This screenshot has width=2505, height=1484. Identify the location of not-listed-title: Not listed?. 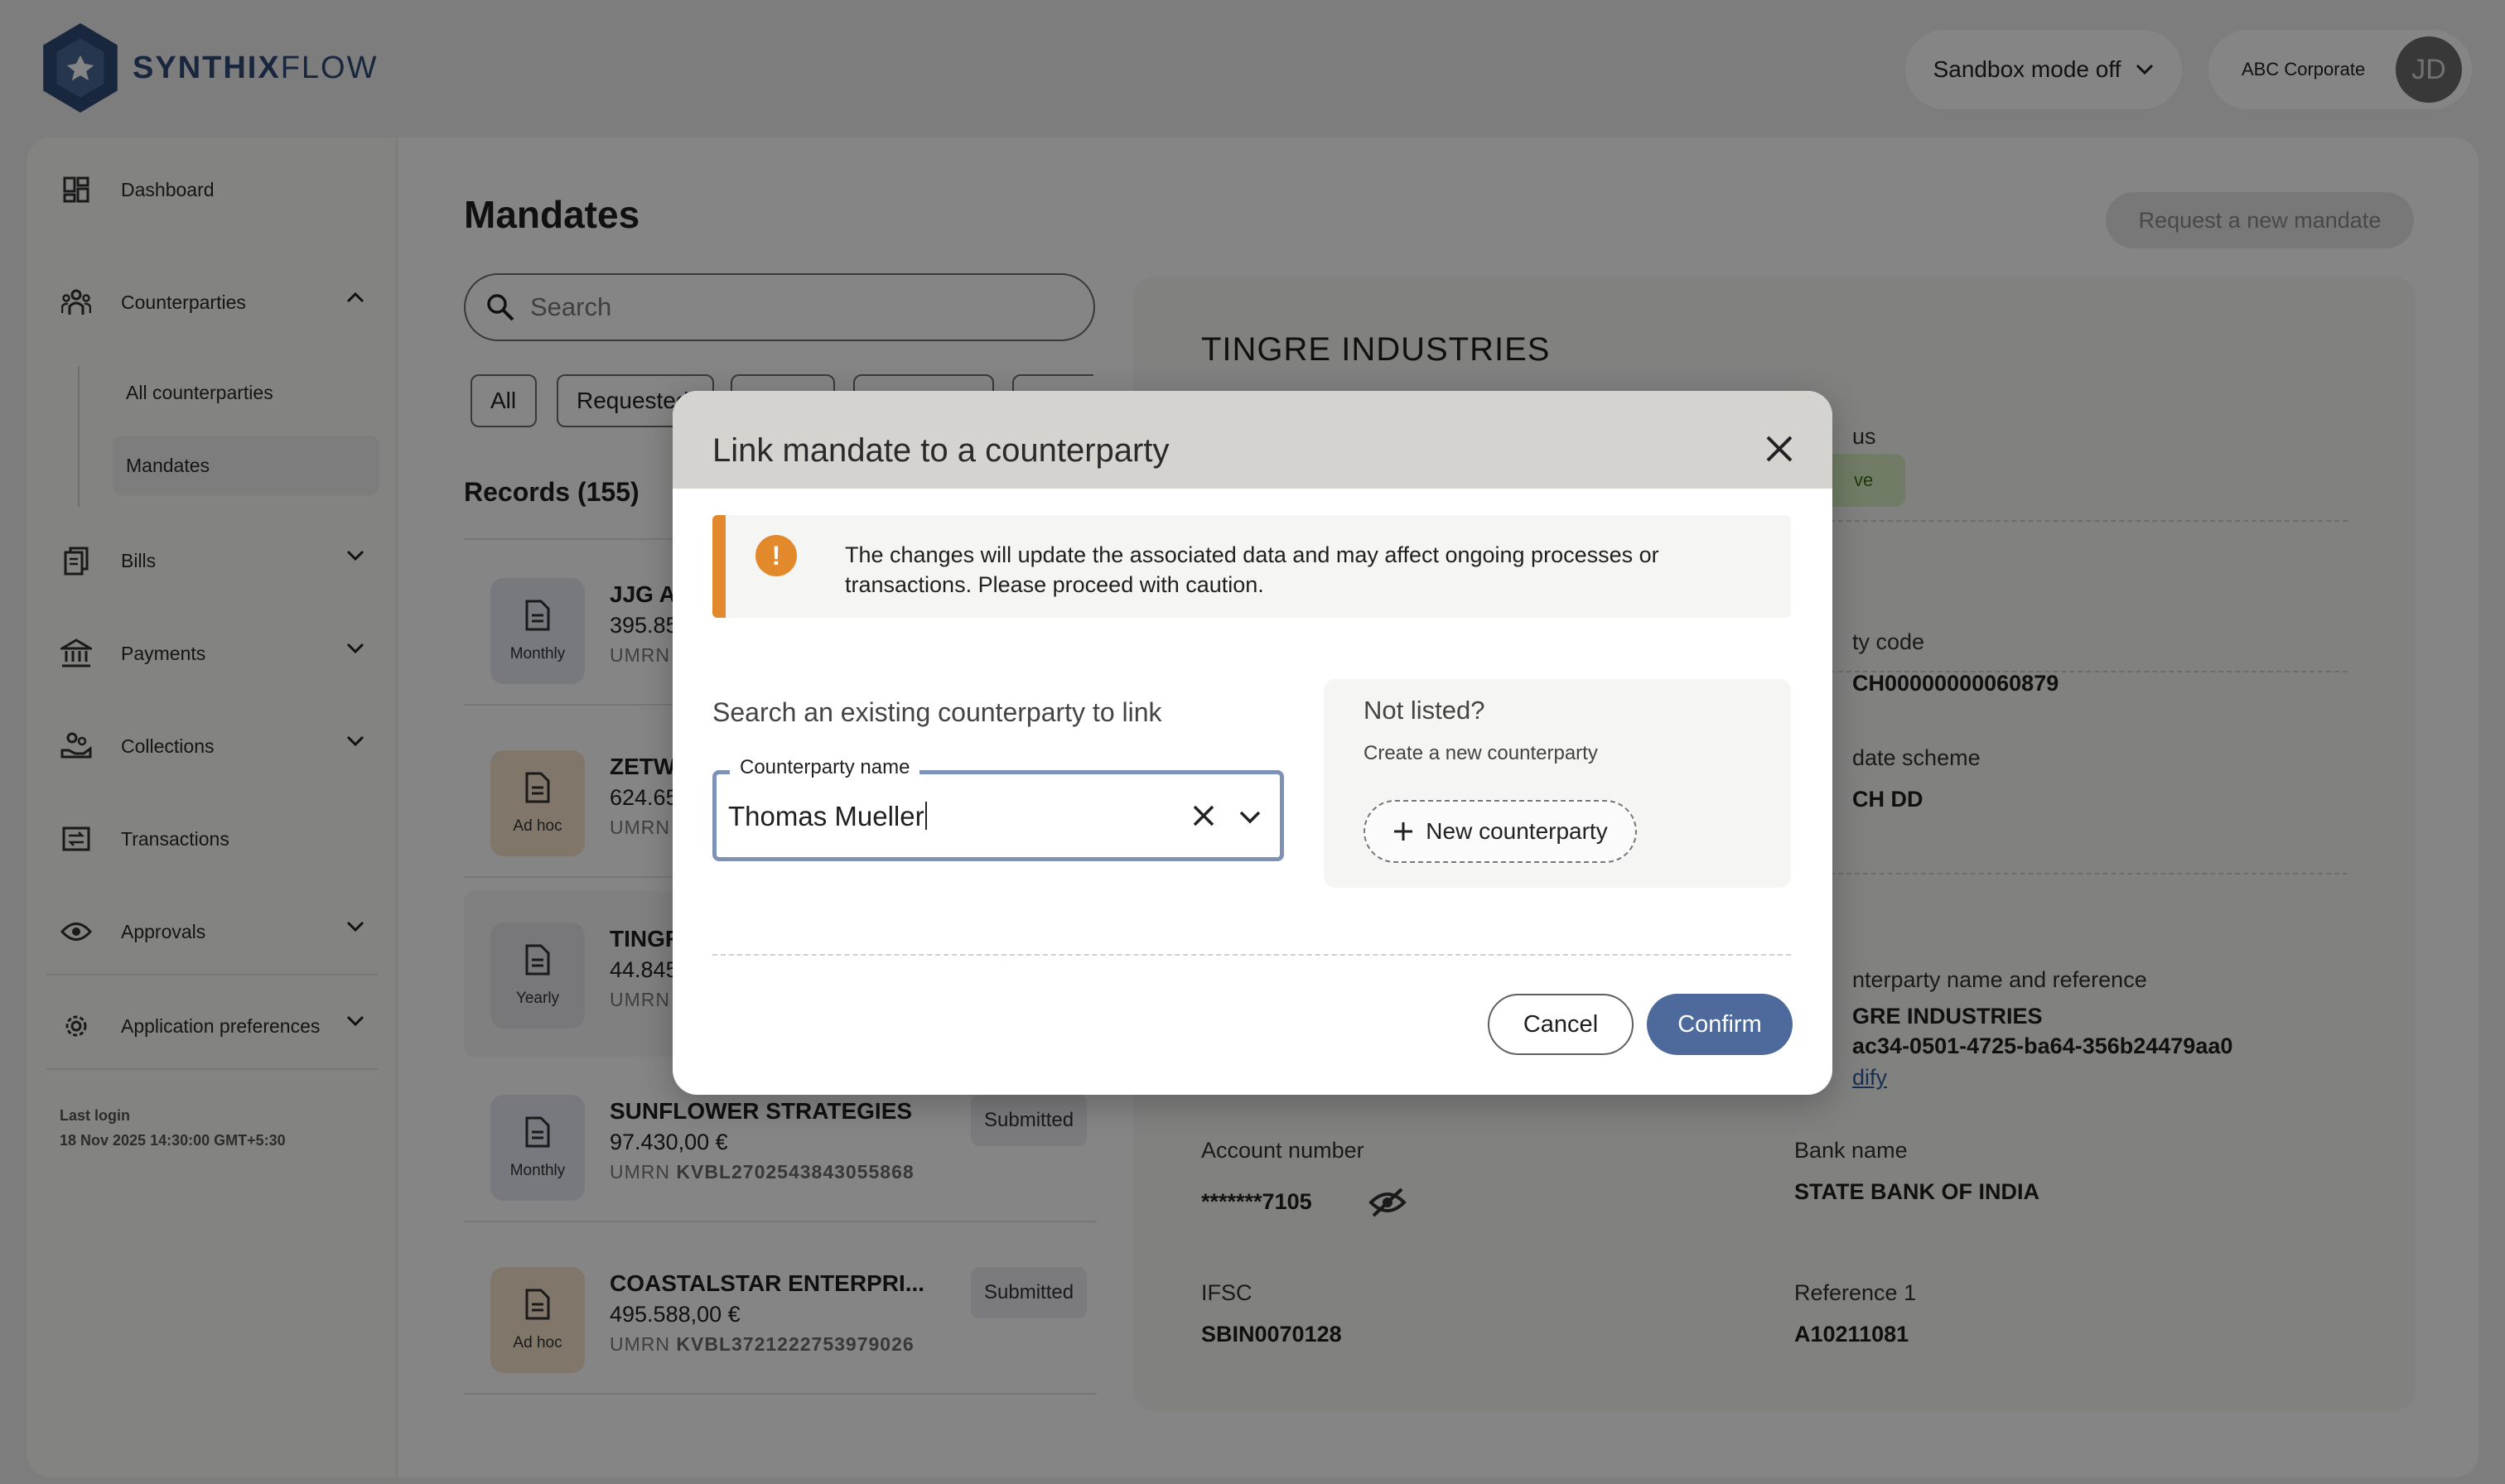
(1424, 710).